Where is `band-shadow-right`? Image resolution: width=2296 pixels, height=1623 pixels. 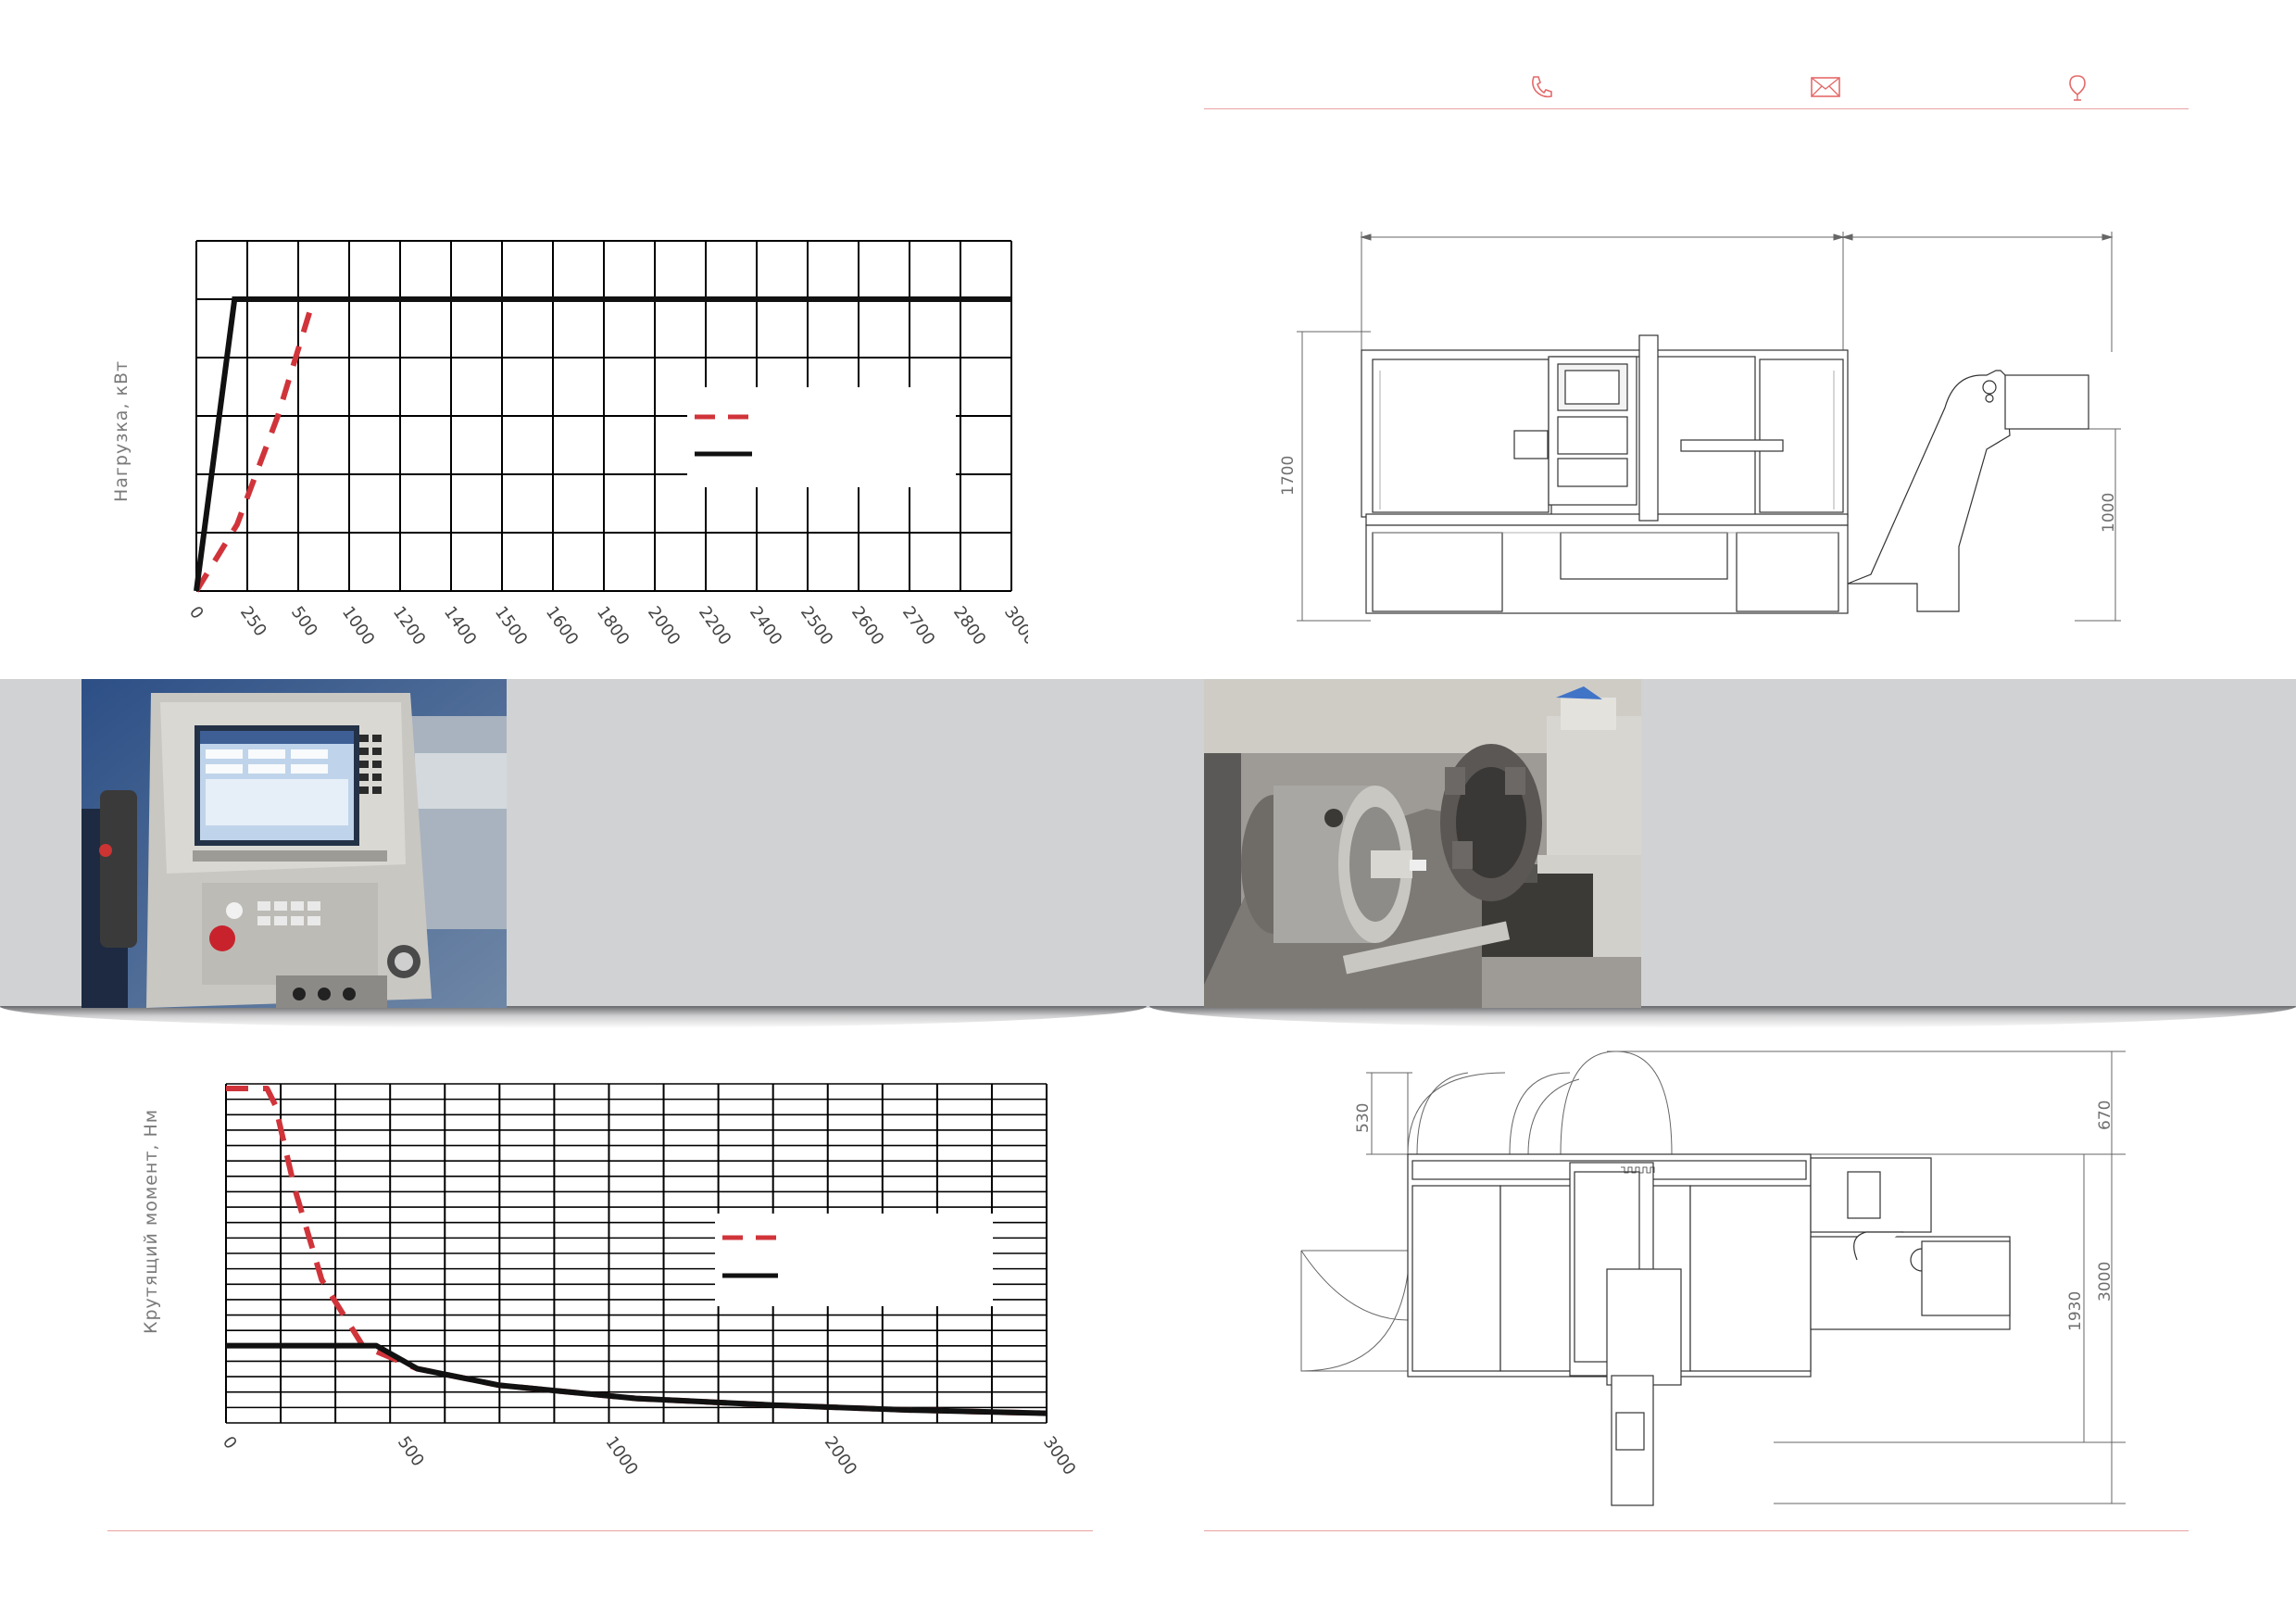
band-shadow-right is located at coordinates (1722, 1017).